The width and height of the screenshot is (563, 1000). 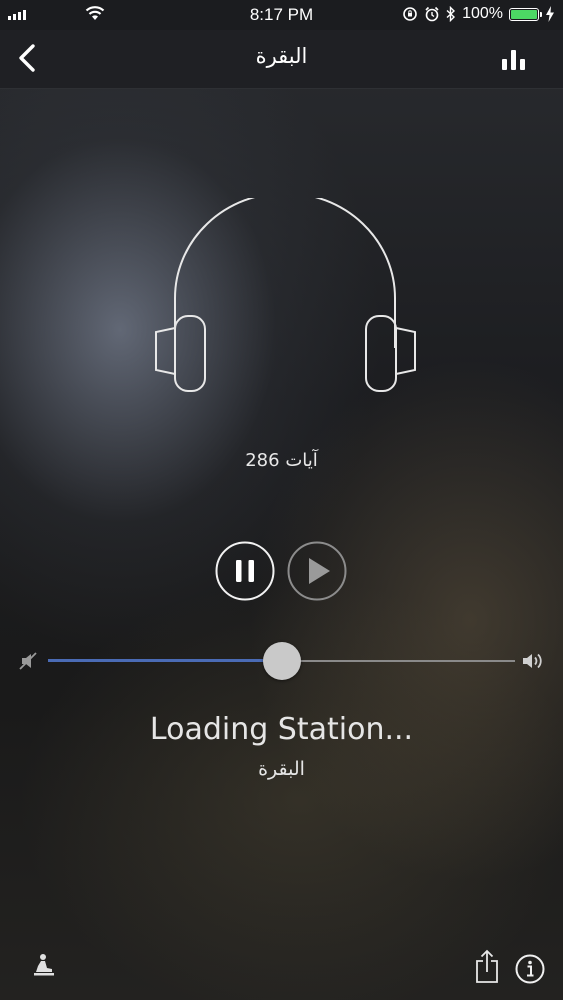 What do you see at coordinates (281, 769) in the screenshot?
I see `status-subtitle: البقرة` at bounding box center [281, 769].